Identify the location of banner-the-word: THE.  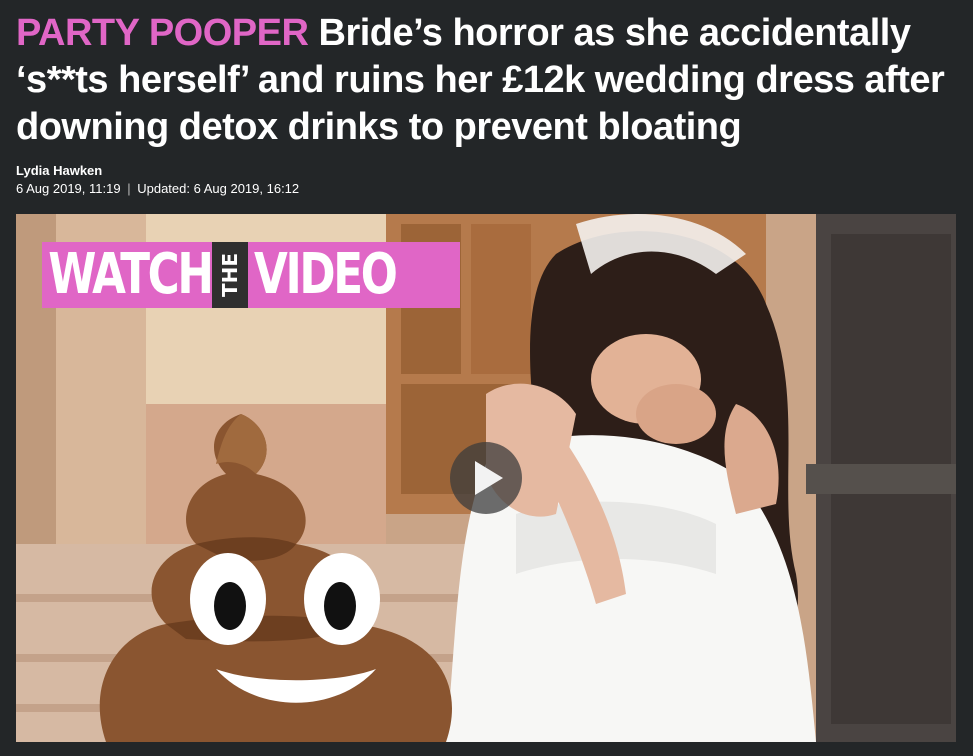
(230, 275).